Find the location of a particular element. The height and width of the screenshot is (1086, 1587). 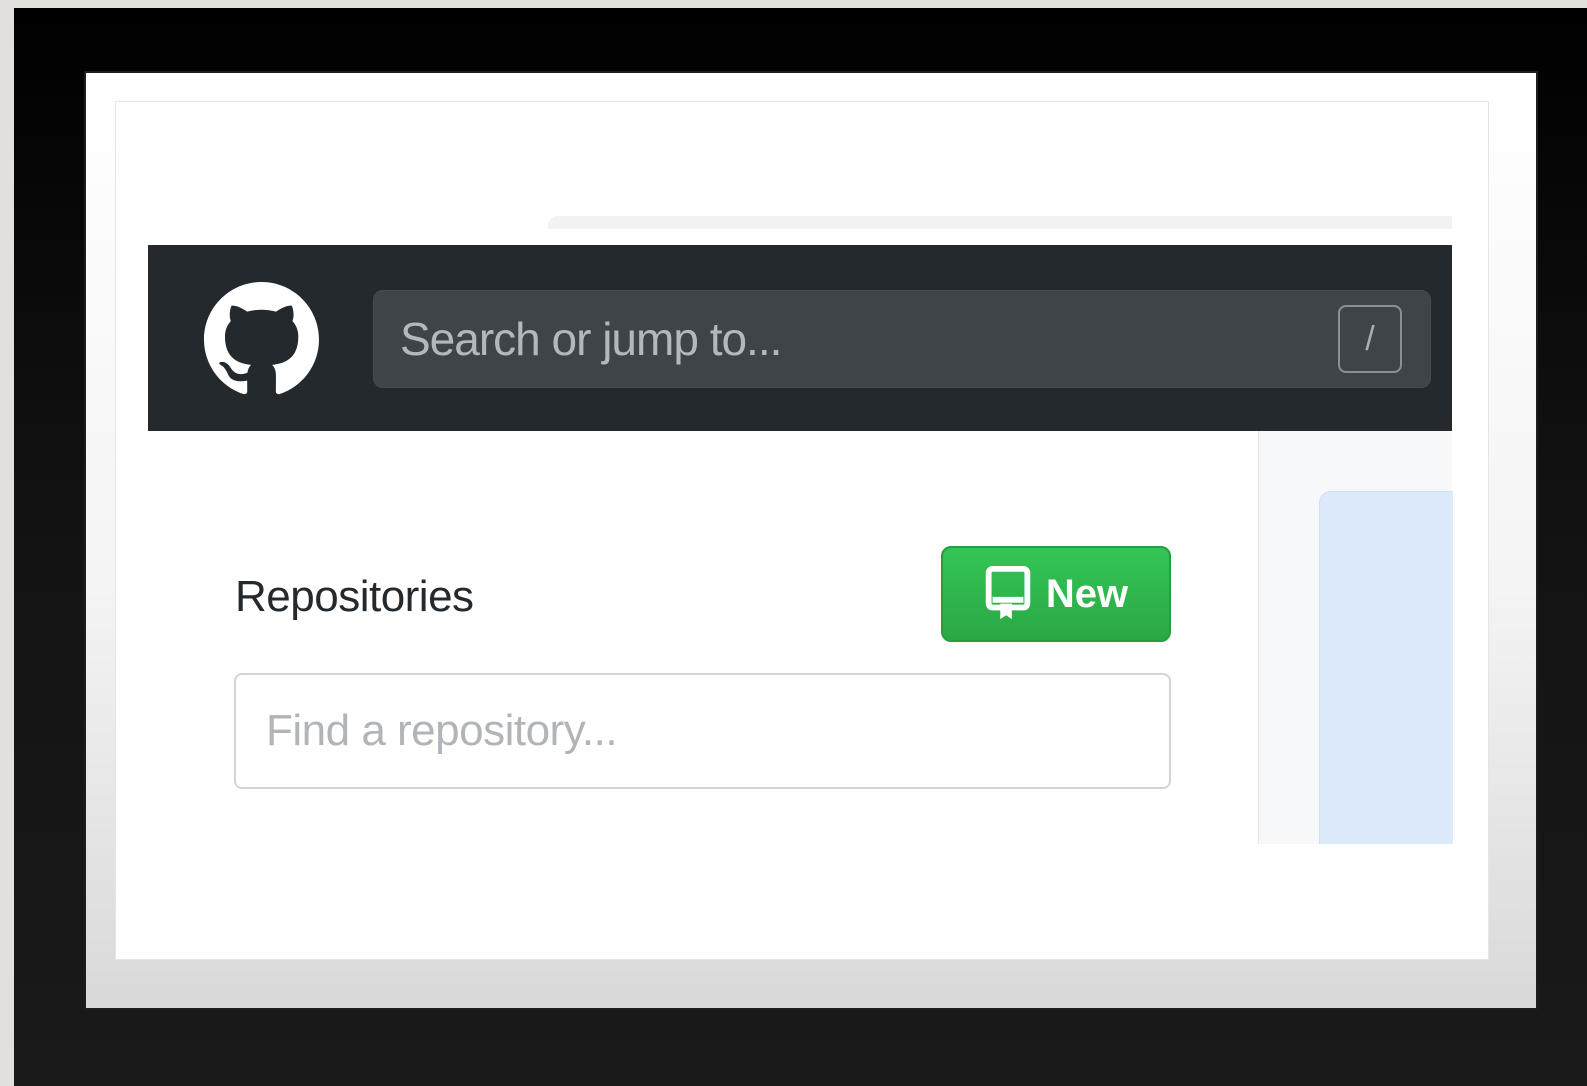

search-box: / is located at coordinates (902, 339).